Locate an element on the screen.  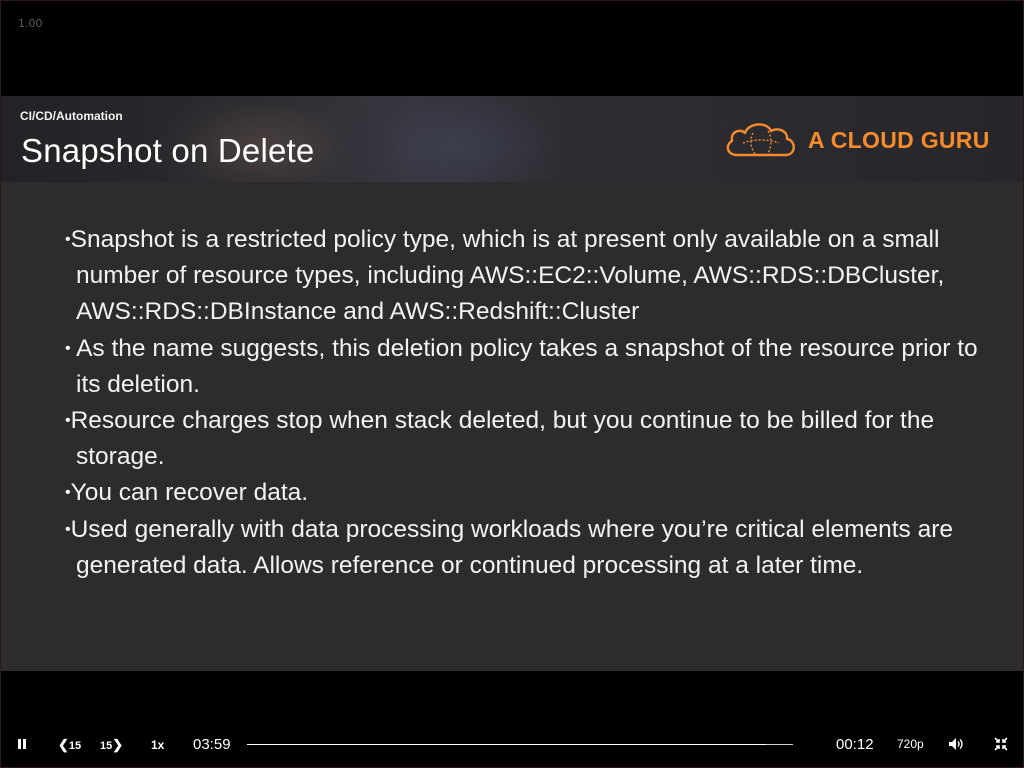
brand-logo: A CLOUD GURU is located at coordinates (856, 140).